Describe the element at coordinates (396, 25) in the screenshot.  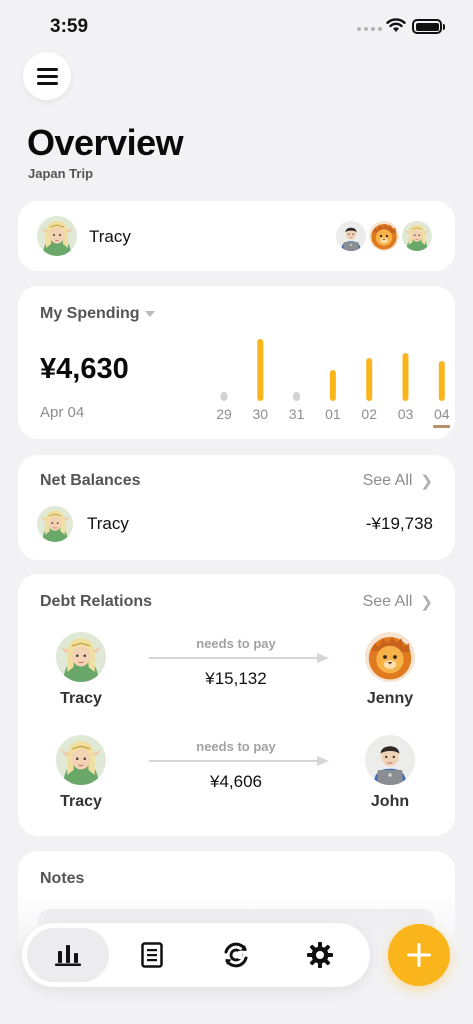
I see `wifi-icon` at that location.